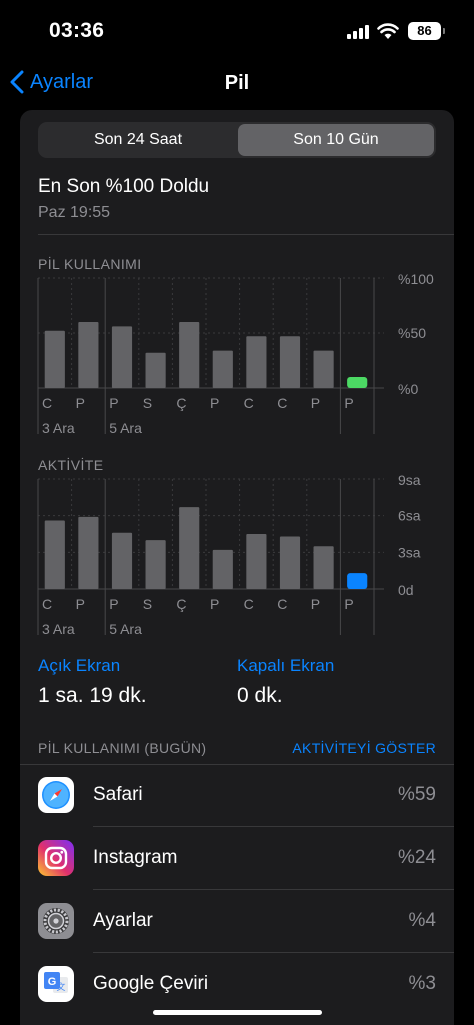 Image resolution: width=474 pixels, height=1025 pixels. I want to click on app-percent: %24, so click(416, 857).